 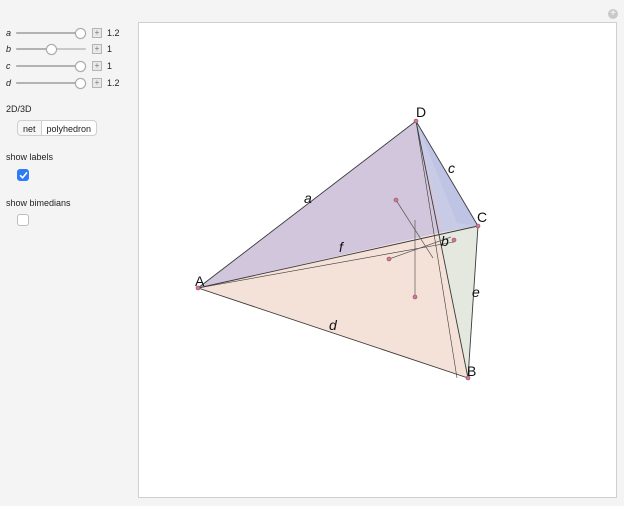 I want to click on slider-a-track, so click(x=51, y=33).